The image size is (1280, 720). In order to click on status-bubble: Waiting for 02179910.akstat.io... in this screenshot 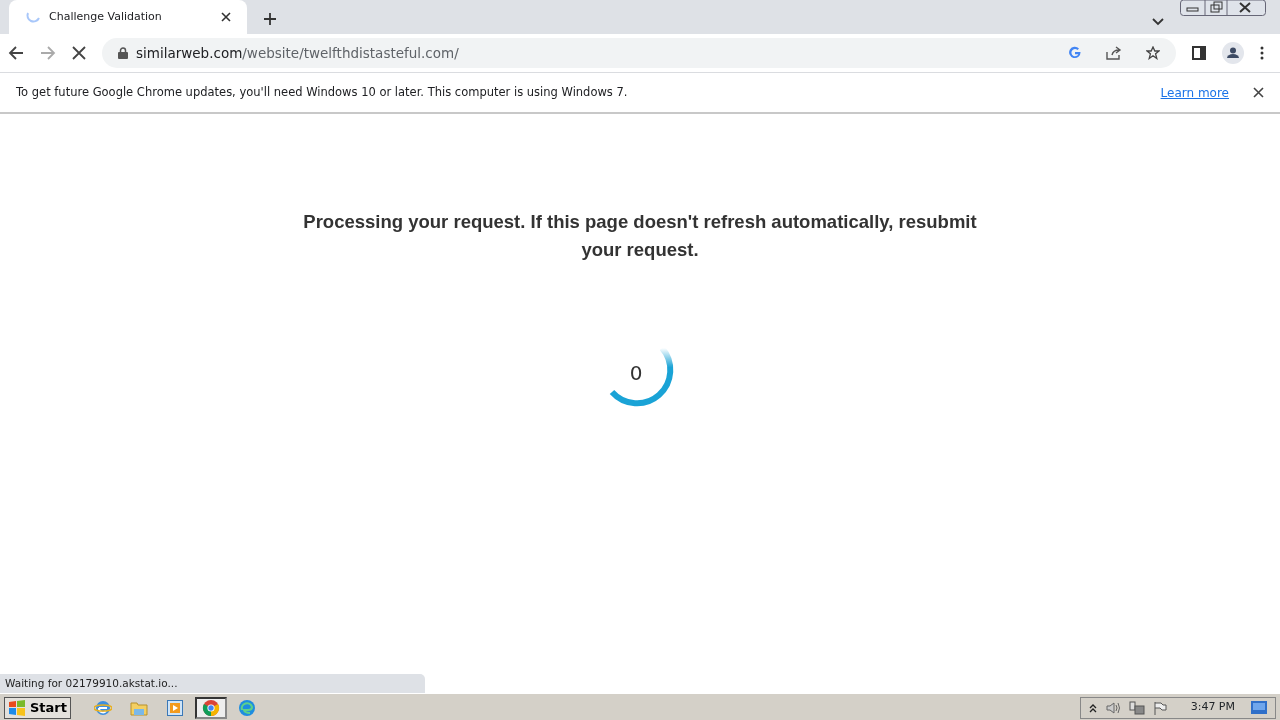, I will do `click(212, 683)`.